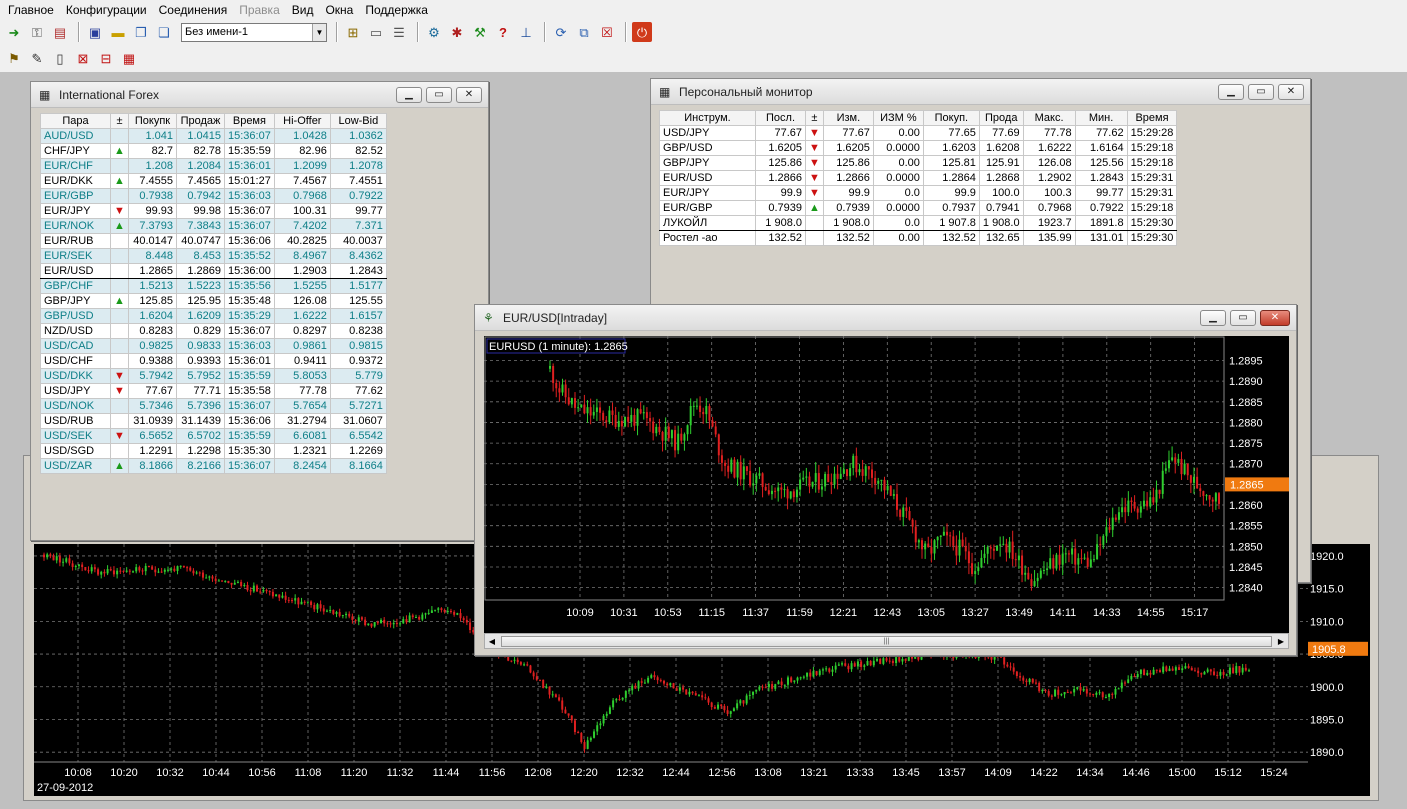 Image resolution: width=1407 pixels, height=809 pixels. I want to click on cascade-icon: ⧉, so click(584, 32).